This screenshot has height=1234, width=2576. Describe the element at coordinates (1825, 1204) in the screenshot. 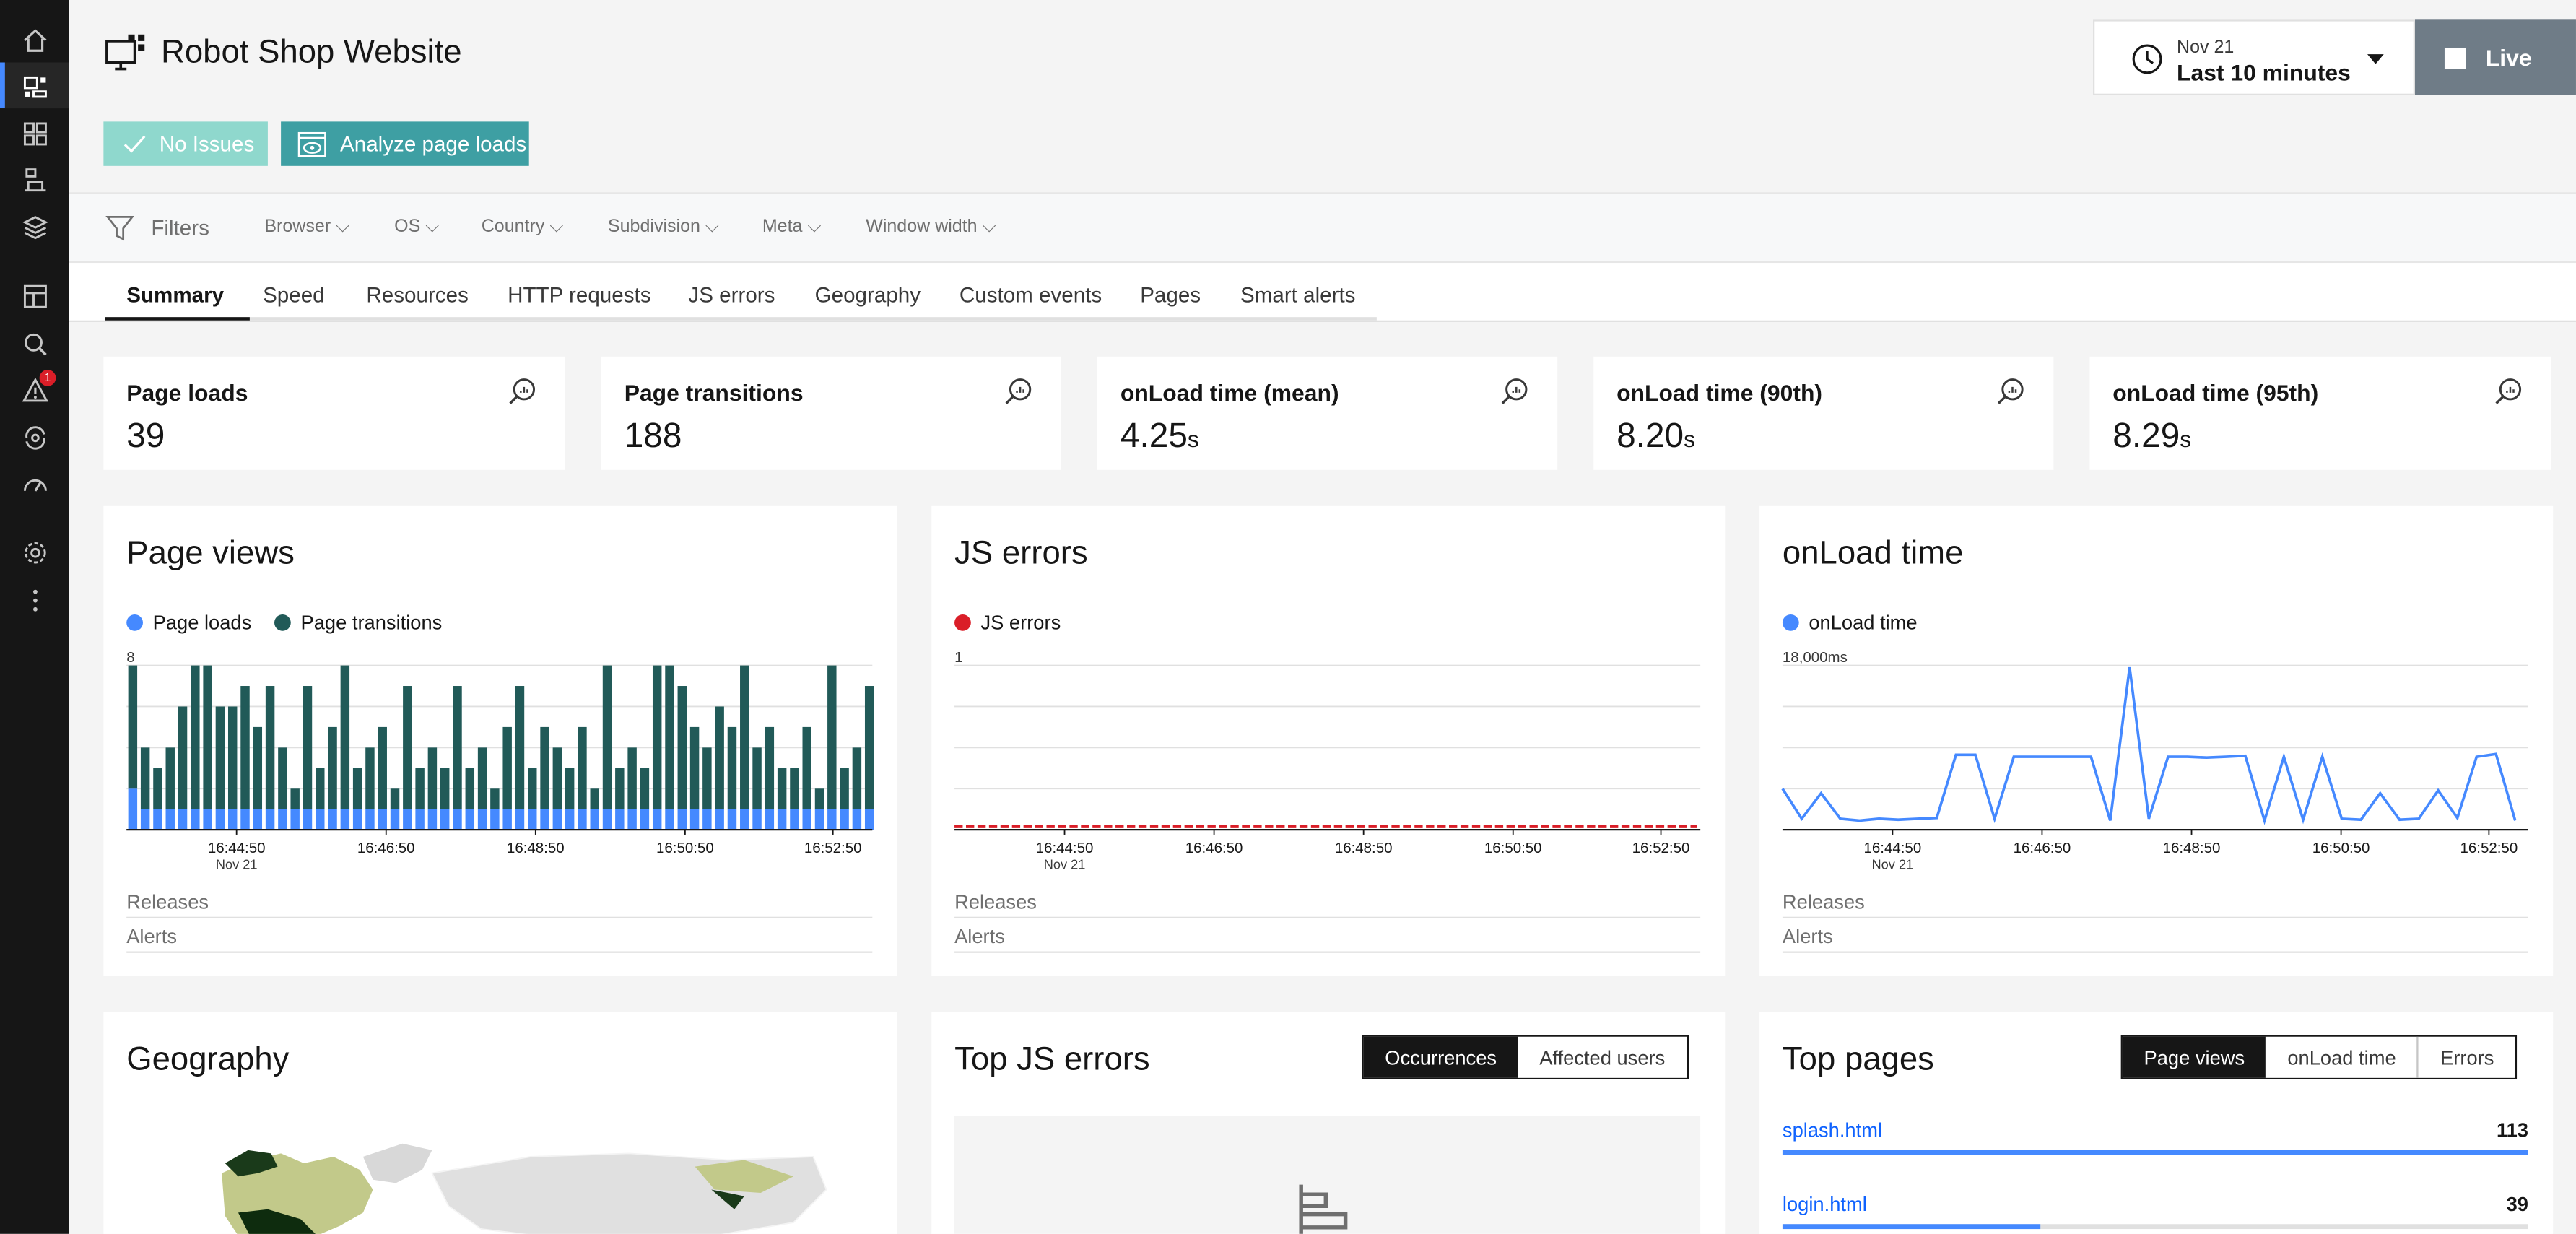

I see `top-page-name: login.html` at that location.